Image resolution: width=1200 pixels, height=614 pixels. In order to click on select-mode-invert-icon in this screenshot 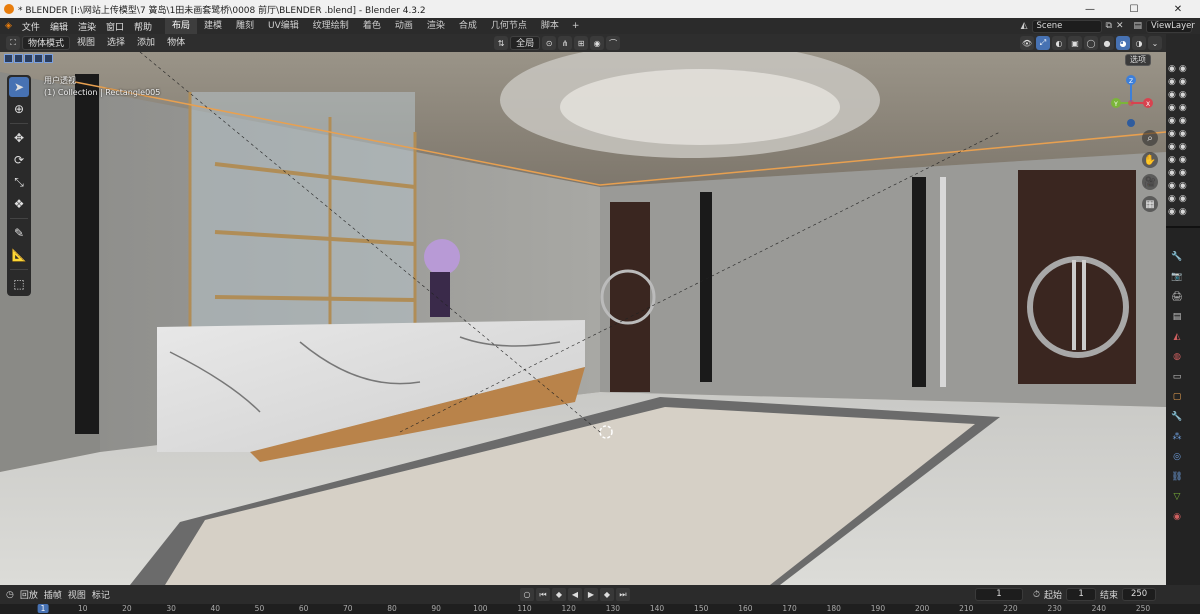, I will do `click(38, 58)`.